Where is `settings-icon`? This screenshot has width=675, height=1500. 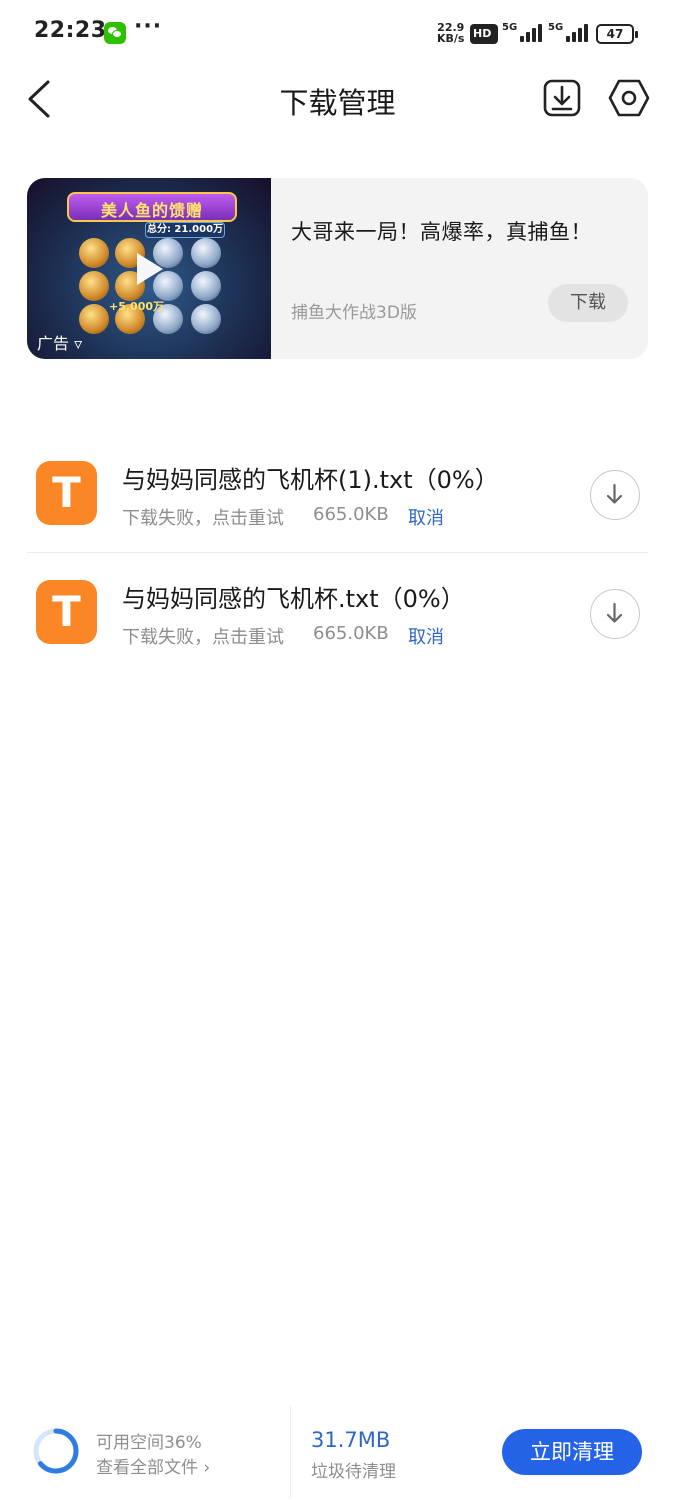 settings-icon is located at coordinates (629, 98).